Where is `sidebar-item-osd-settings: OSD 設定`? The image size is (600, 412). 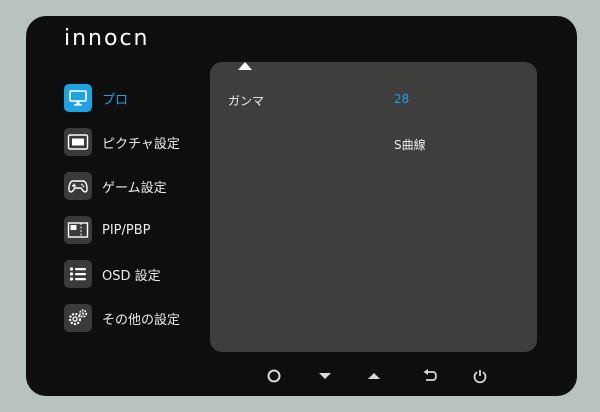
sidebar-item-osd-settings: OSD 設定 is located at coordinates (139, 274).